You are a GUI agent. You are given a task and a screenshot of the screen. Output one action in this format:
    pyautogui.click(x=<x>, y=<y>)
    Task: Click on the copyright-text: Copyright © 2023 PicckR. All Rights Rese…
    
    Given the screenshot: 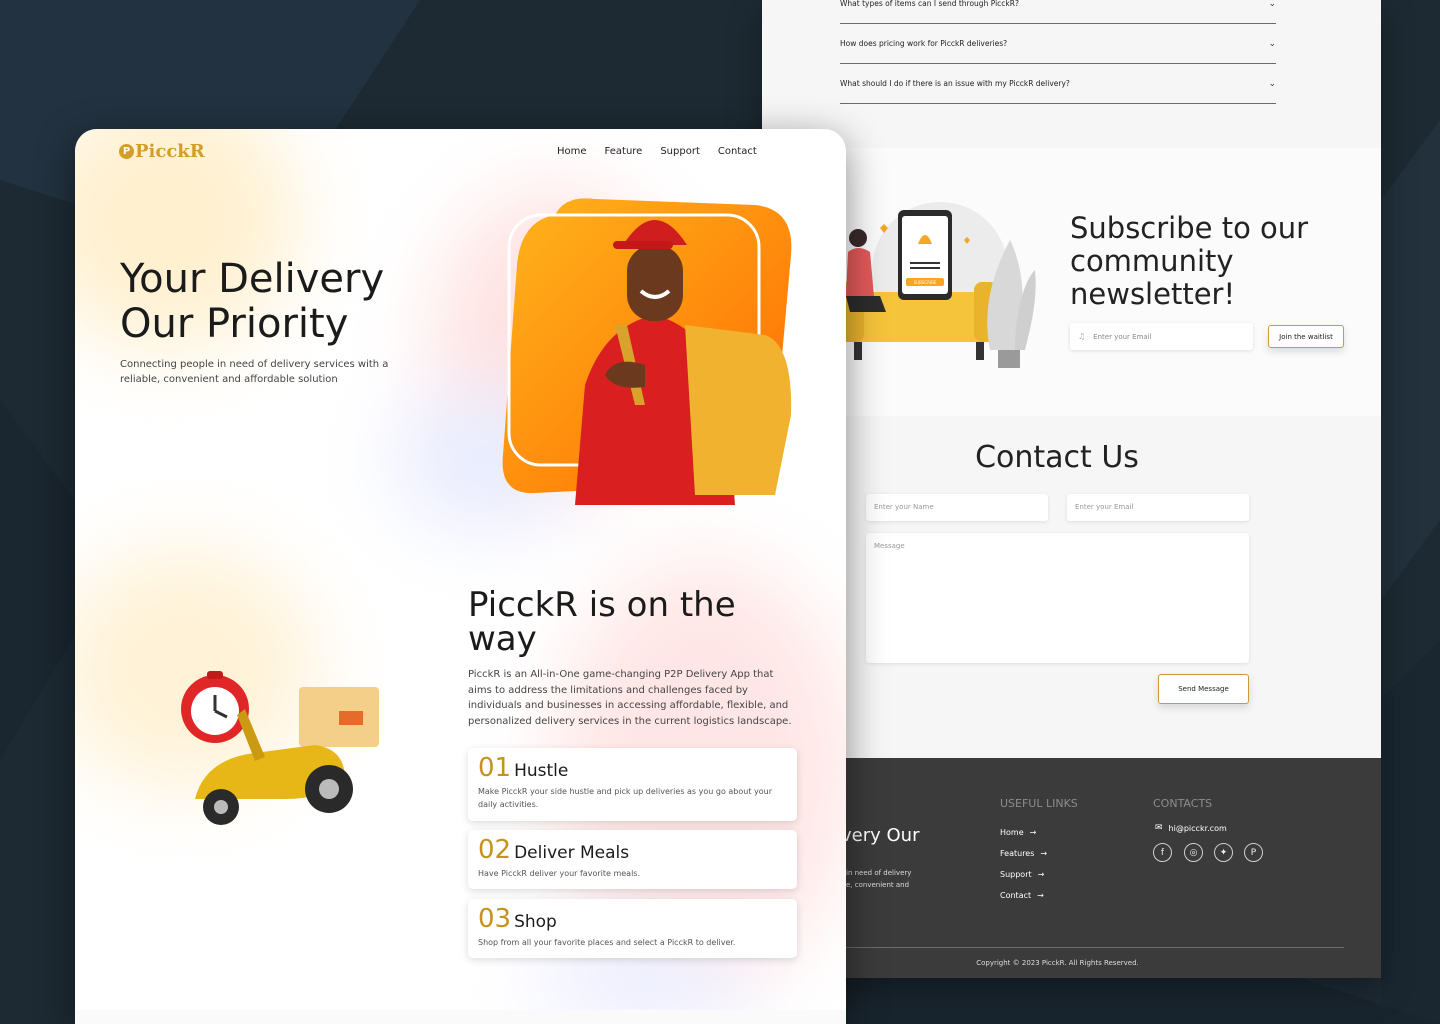 What is the action you would take?
    pyautogui.click(x=1057, y=963)
    